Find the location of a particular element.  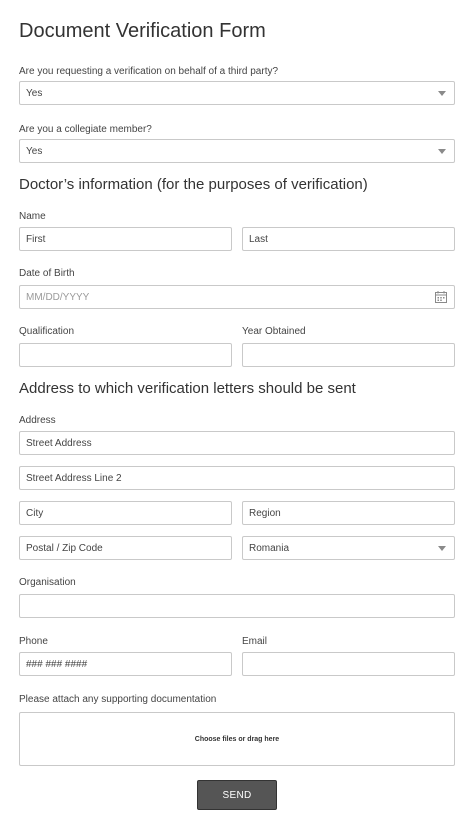

collegiate-select: Yes is located at coordinates (237, 151).